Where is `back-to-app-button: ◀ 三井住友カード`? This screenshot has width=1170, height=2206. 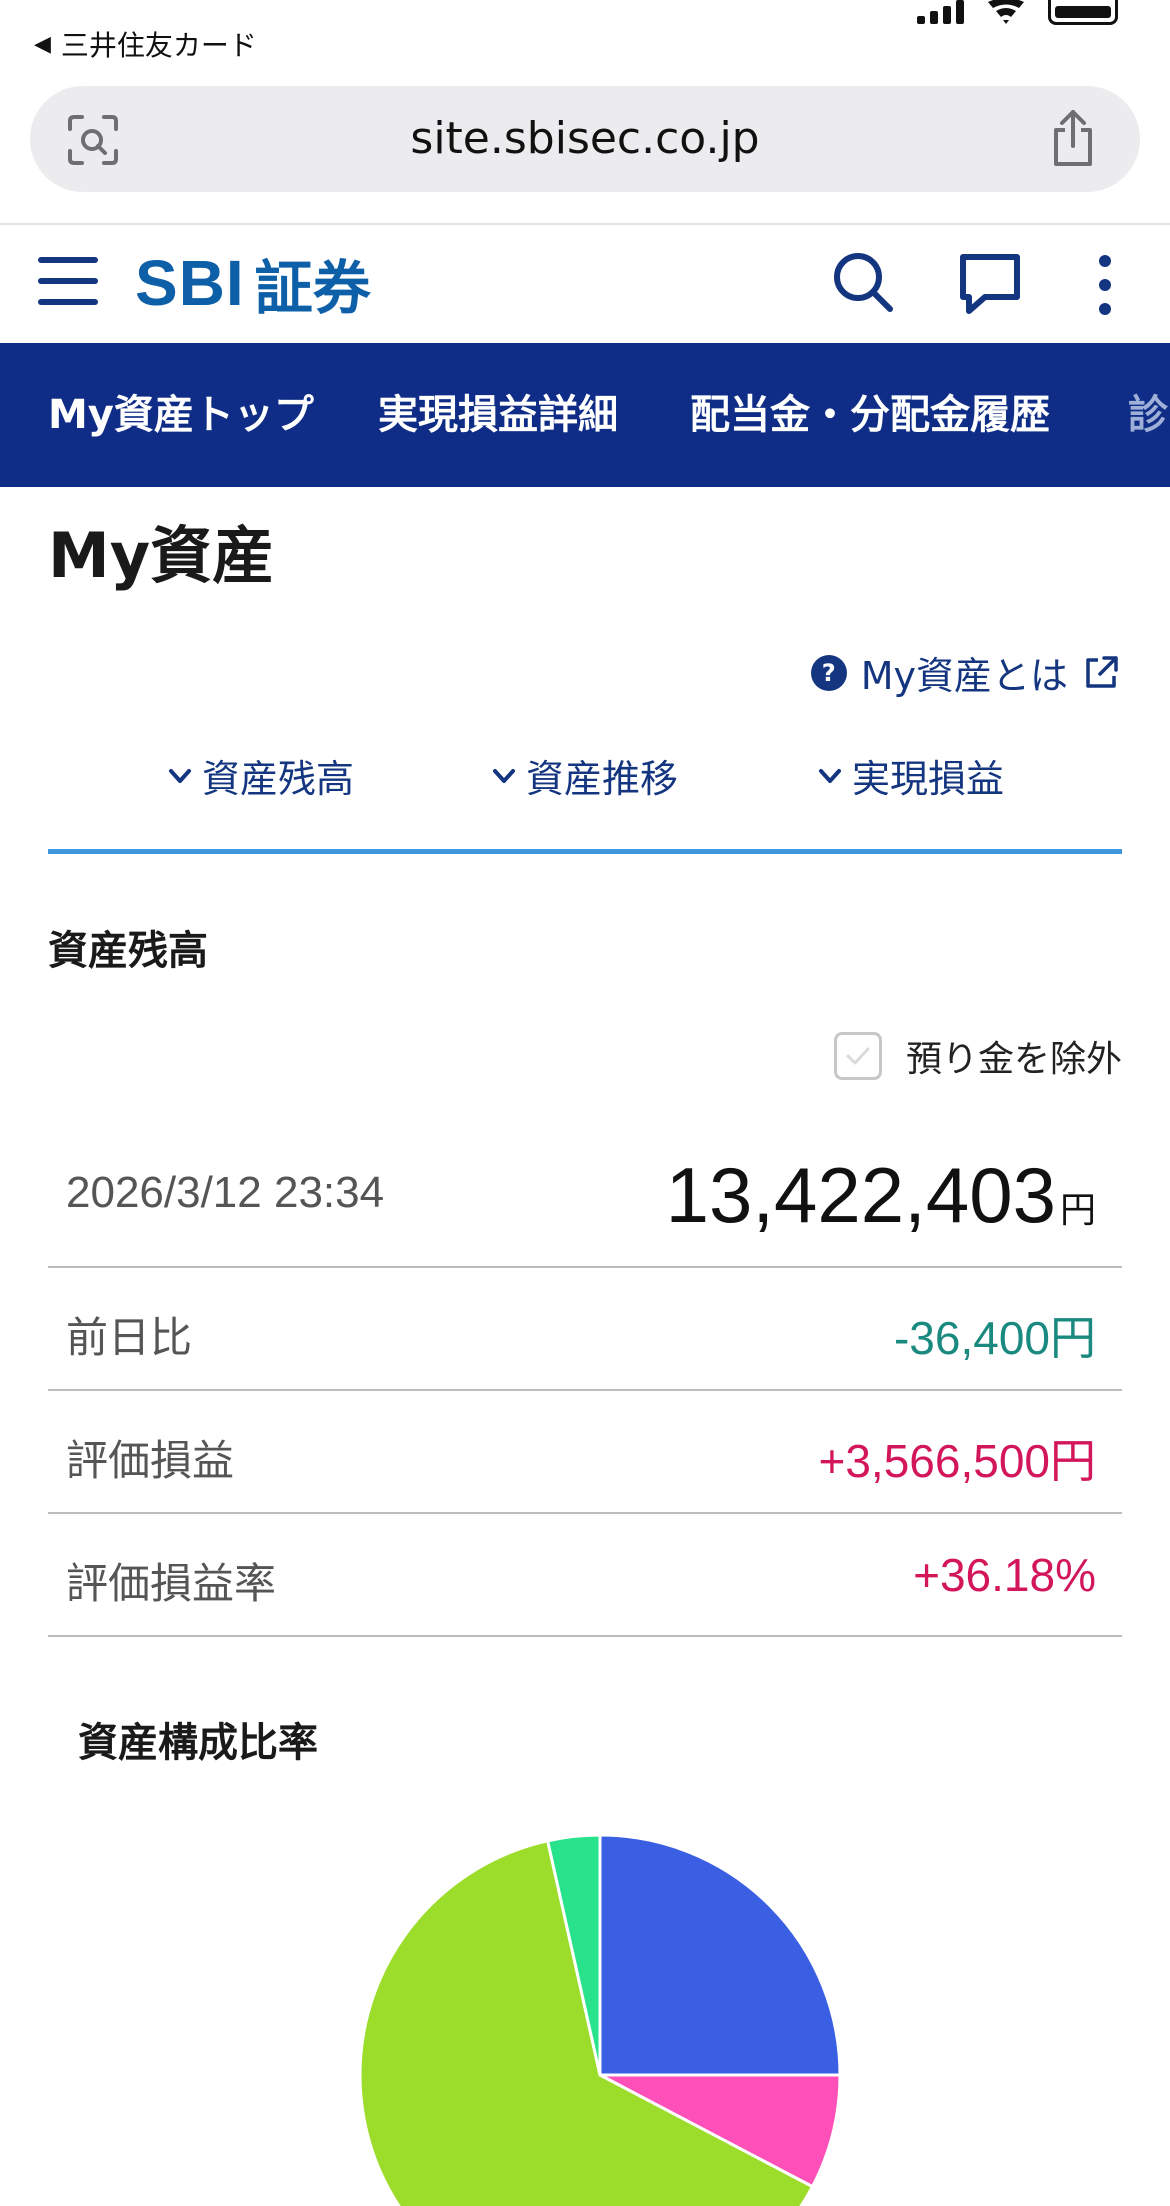
back-to-app-button: ◀ 三井住友カード is located at coordinates (145, 44).